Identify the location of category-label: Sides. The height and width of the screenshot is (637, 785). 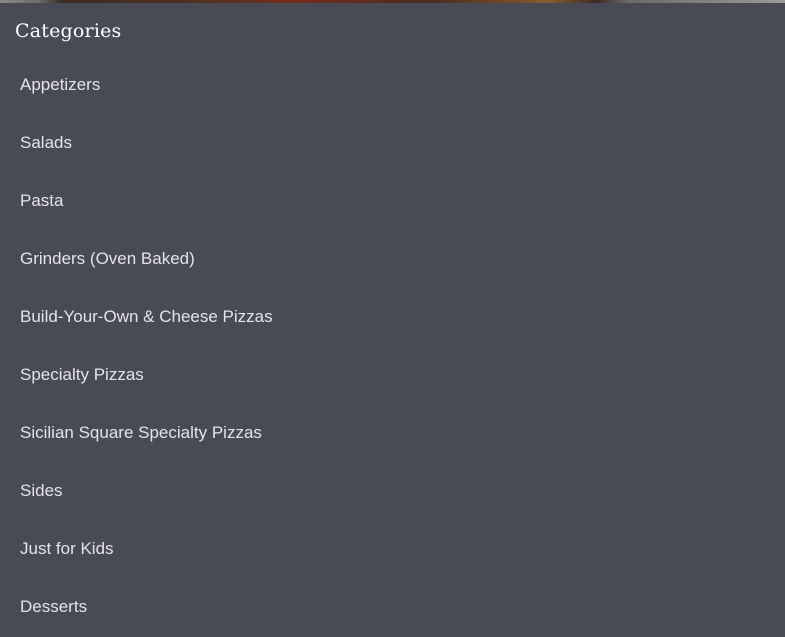
(41, 490).